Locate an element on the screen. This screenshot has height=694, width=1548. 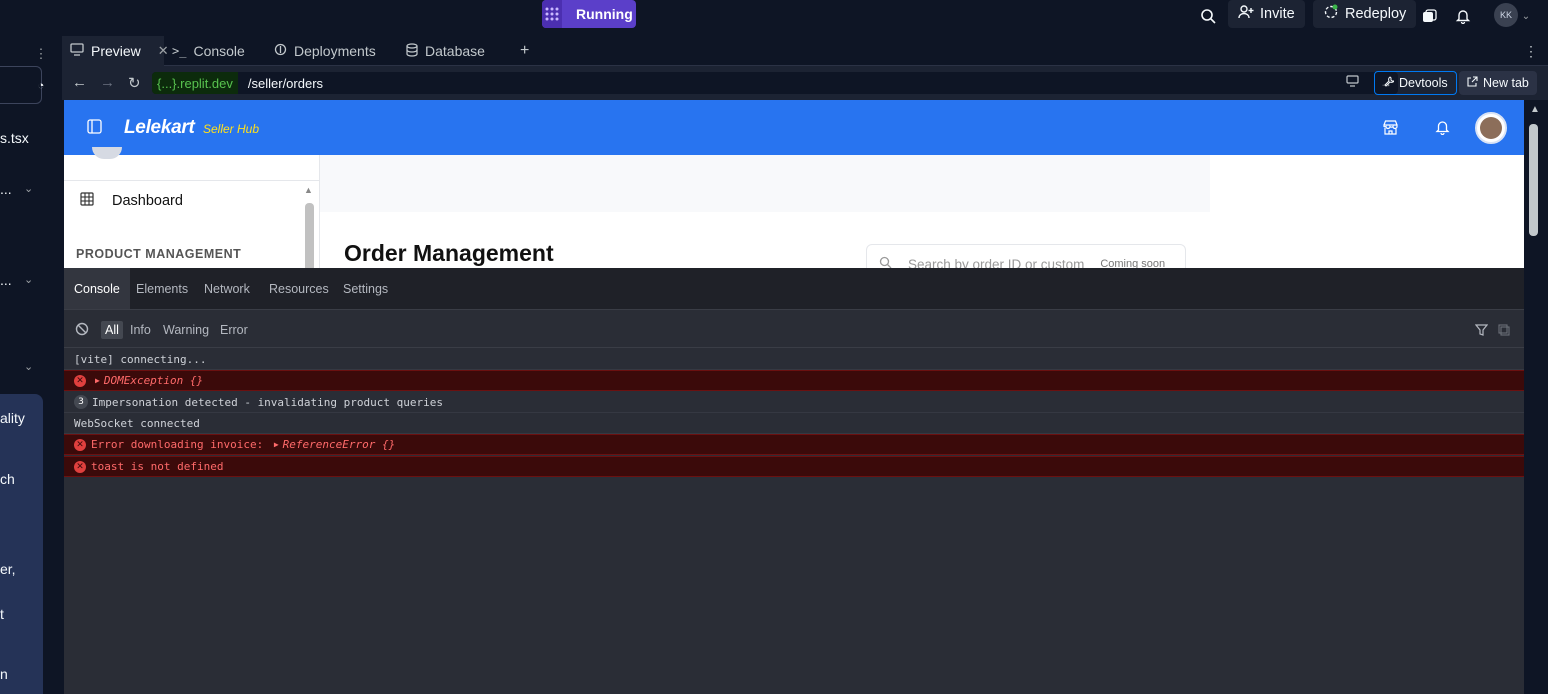
filter-funnel-icon is located at coordinates (1481, 332).